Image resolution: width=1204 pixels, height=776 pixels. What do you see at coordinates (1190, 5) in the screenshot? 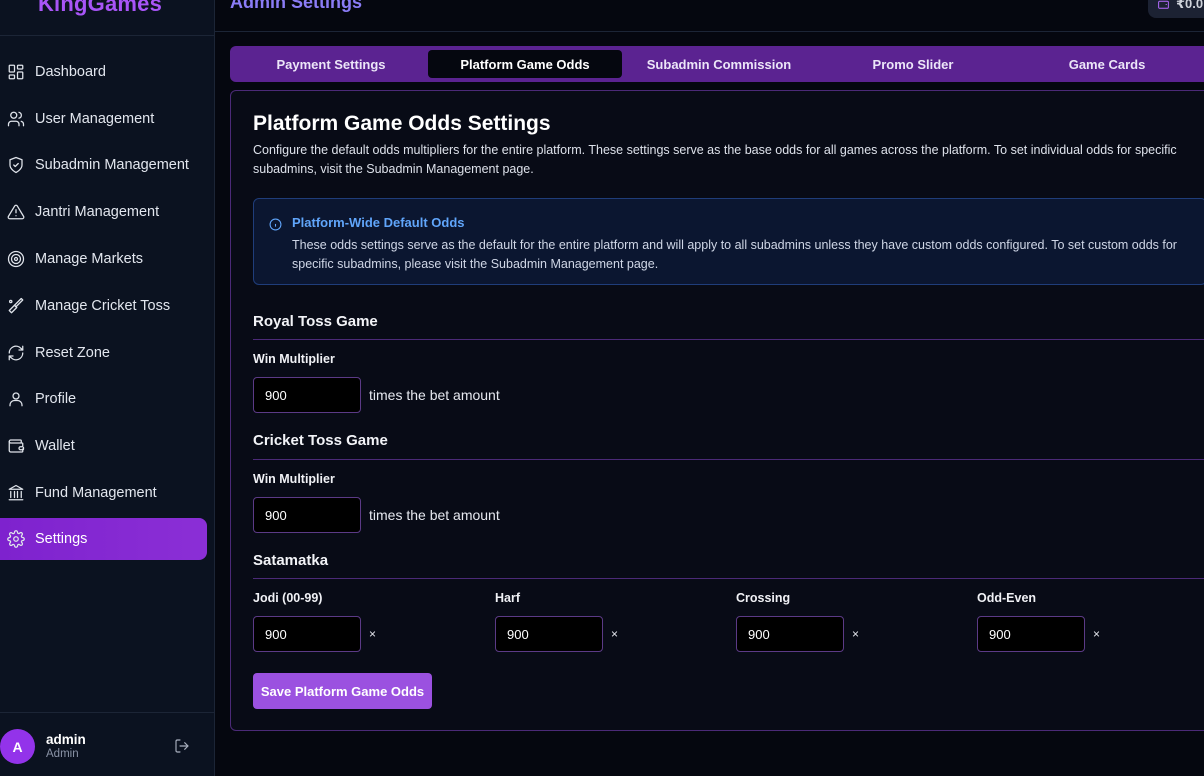
I see `wallet-balance: ₹0.0` at bounding box center [1190, 5].